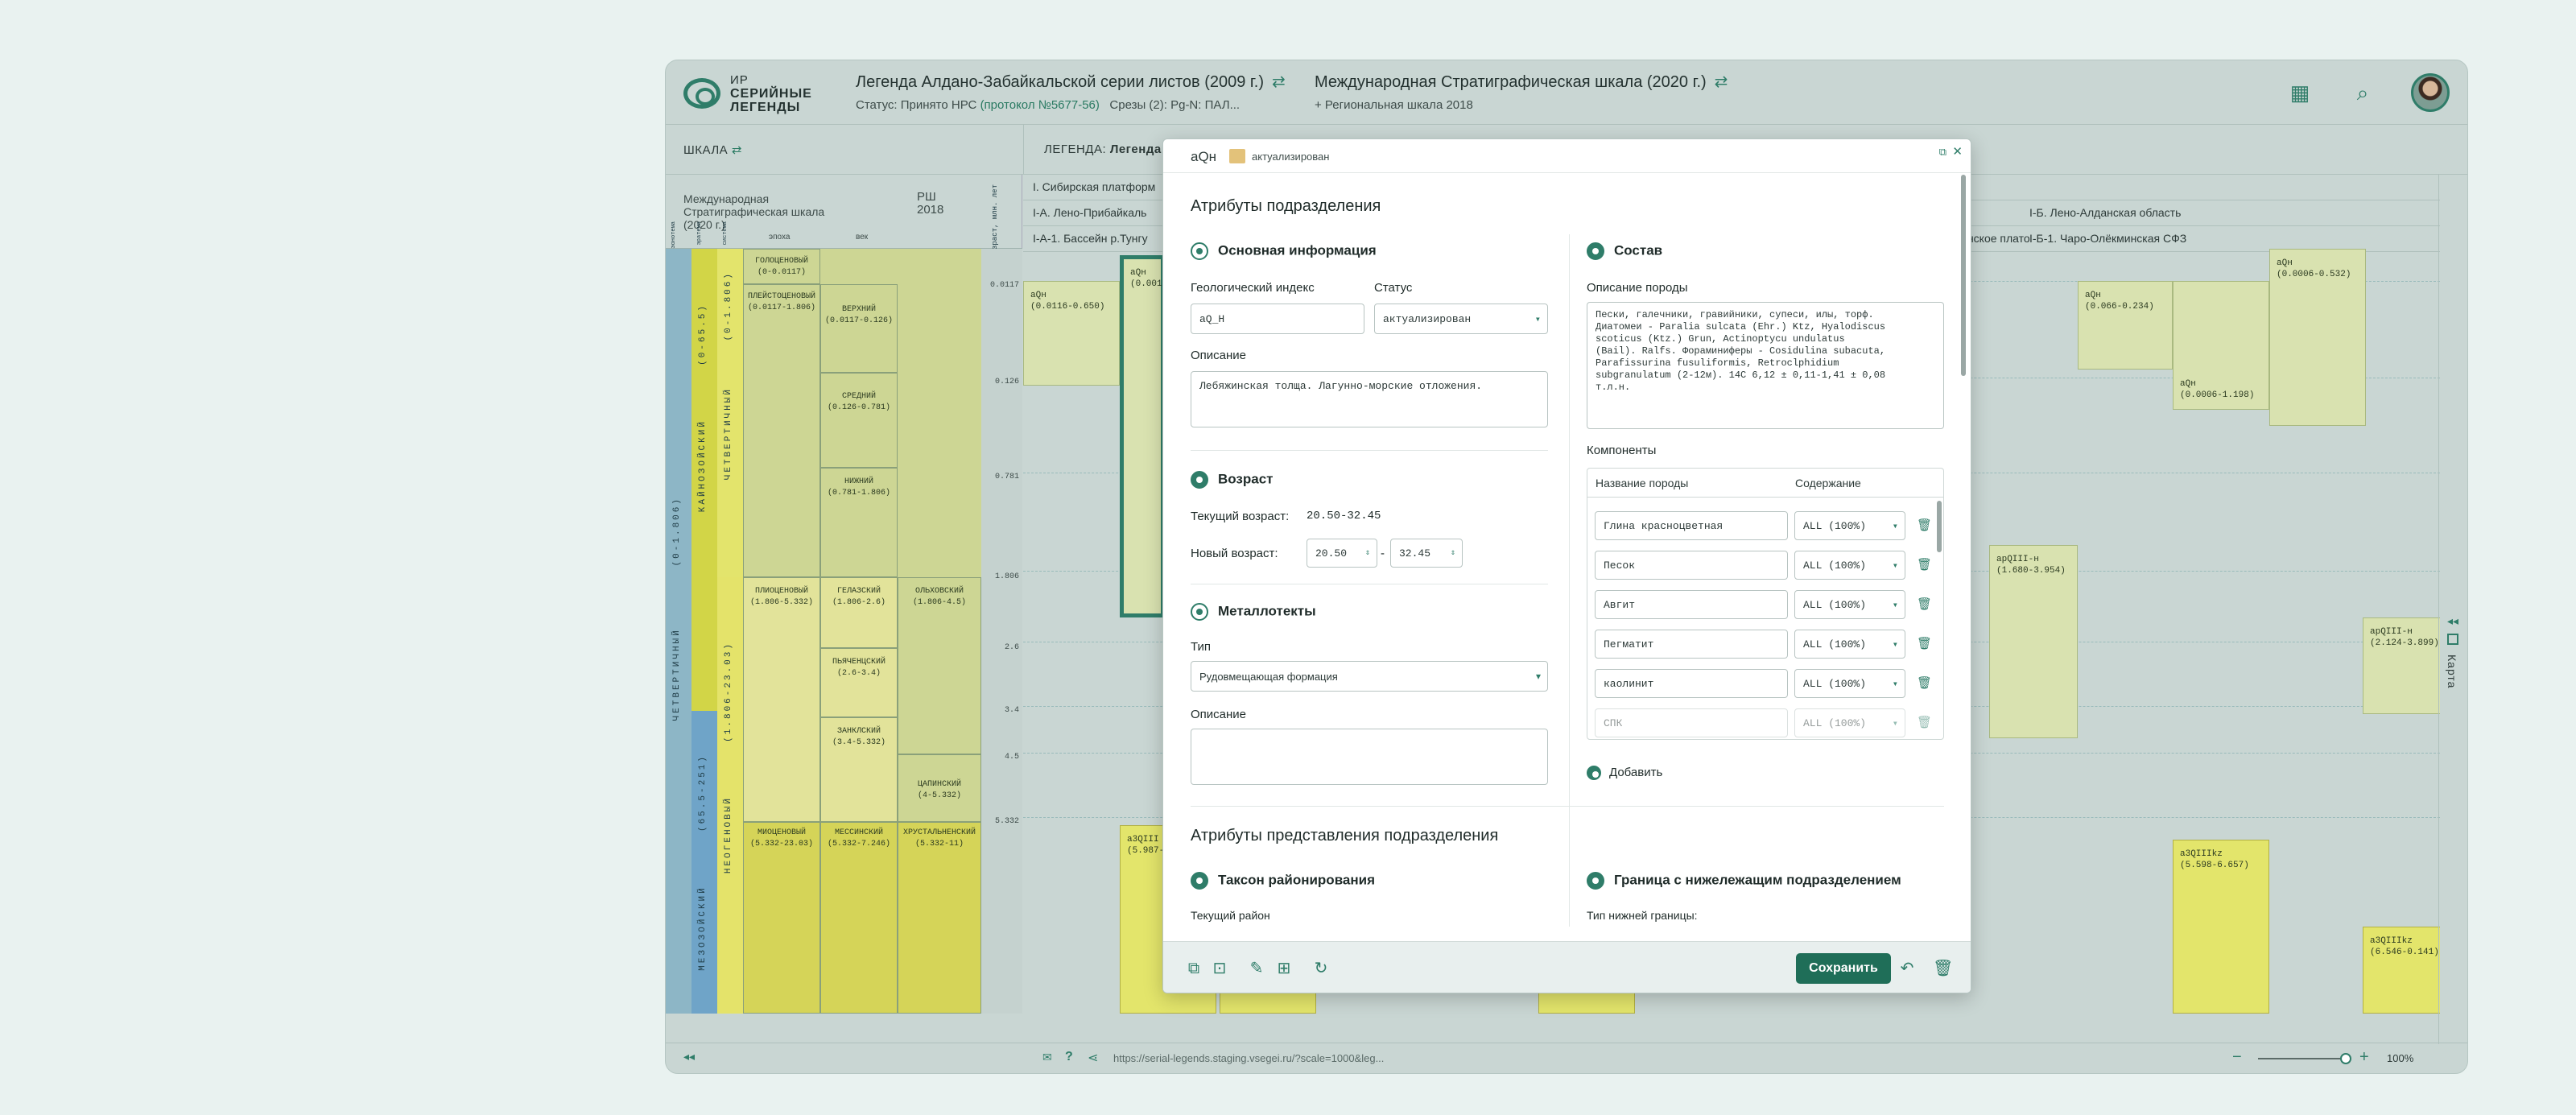 This screenshot has width=2576, height=1115. Describe the element at coordinates (1291, 157) in the screenshot. I see `status-badge: актуализирован` at that location.